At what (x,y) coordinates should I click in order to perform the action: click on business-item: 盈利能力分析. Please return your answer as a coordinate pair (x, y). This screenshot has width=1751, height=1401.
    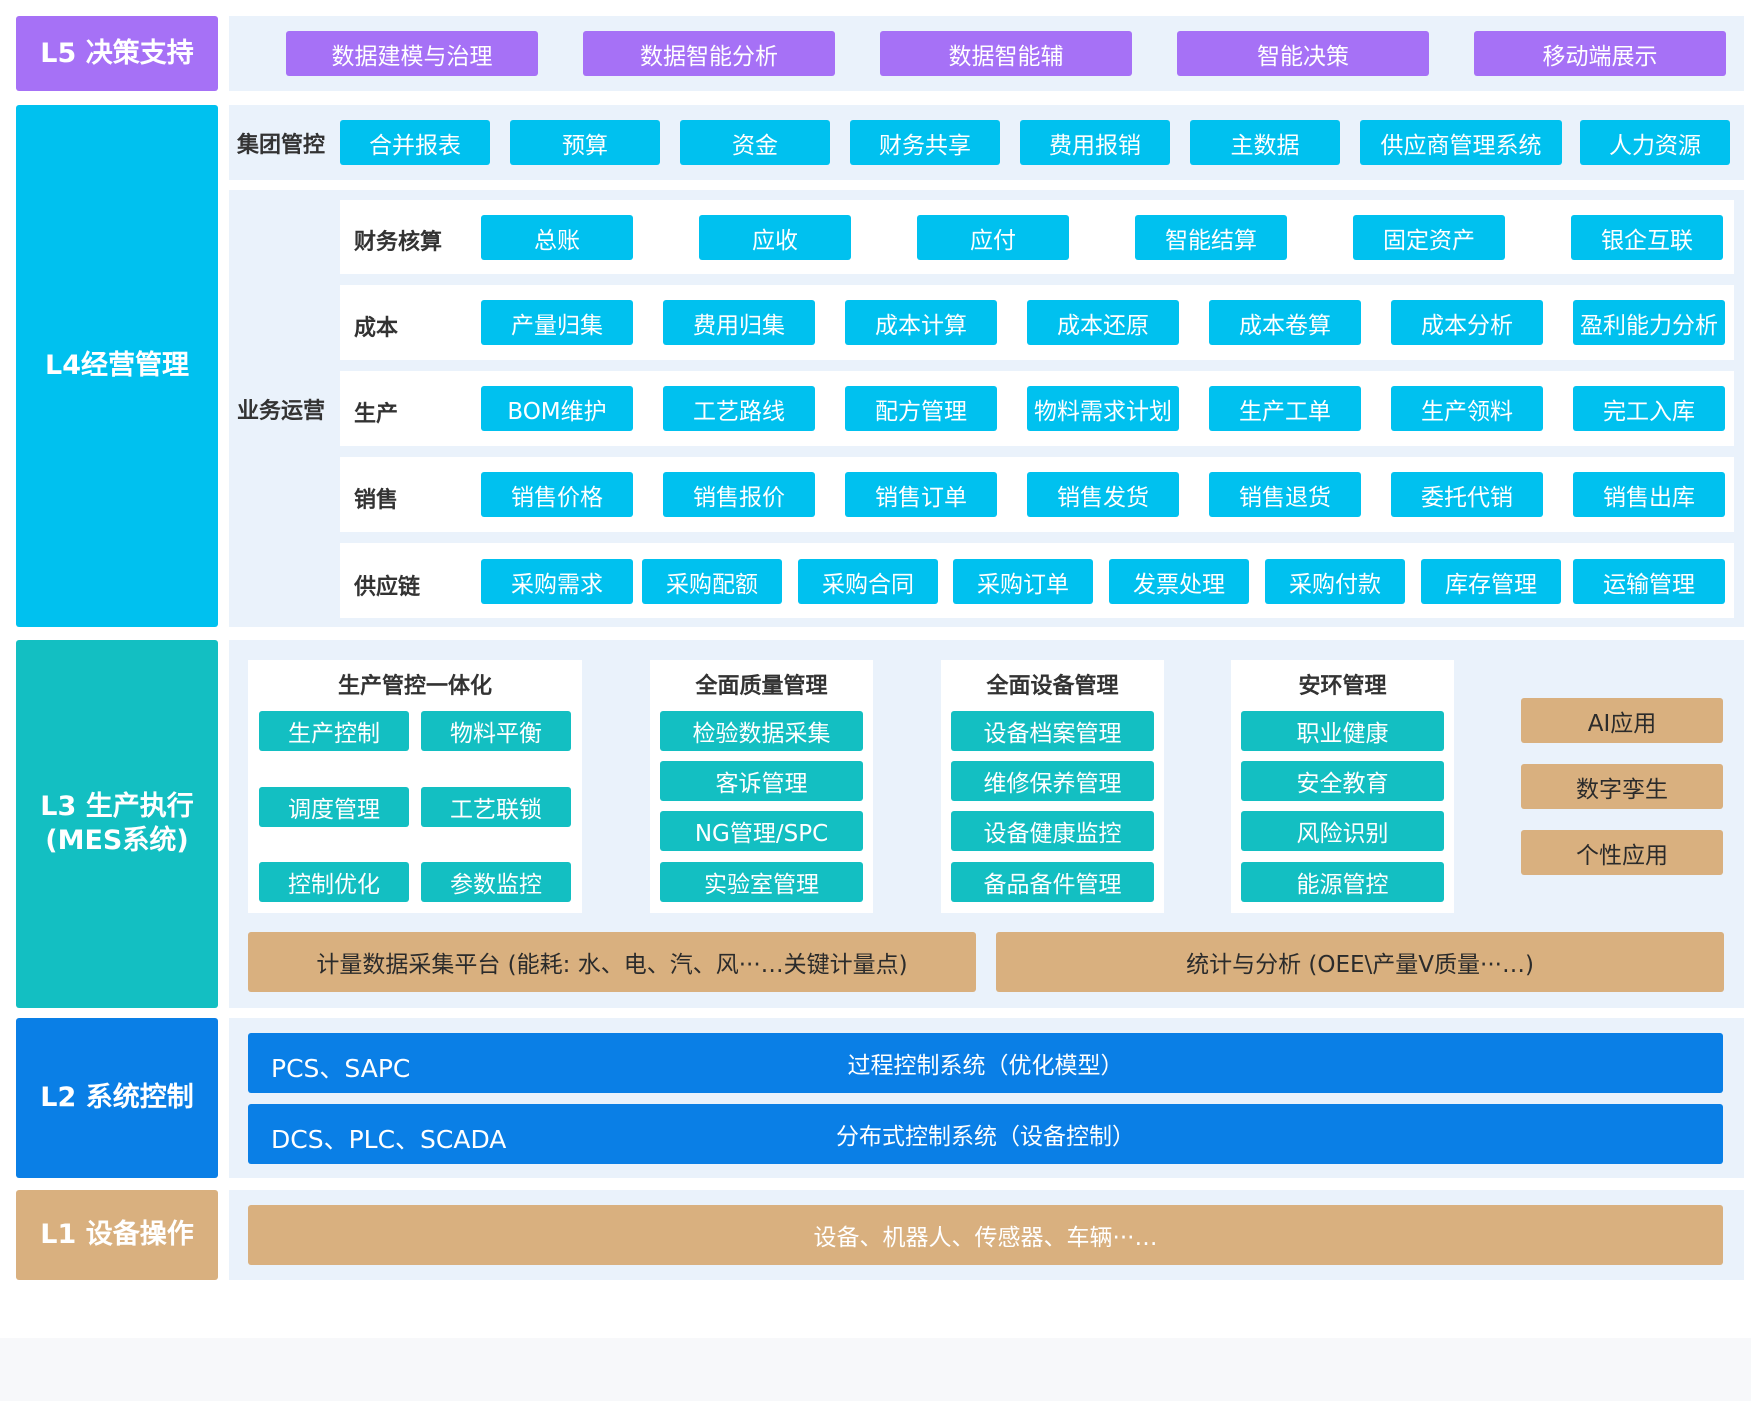
    Looking at the image, I should click on (1649, 322).